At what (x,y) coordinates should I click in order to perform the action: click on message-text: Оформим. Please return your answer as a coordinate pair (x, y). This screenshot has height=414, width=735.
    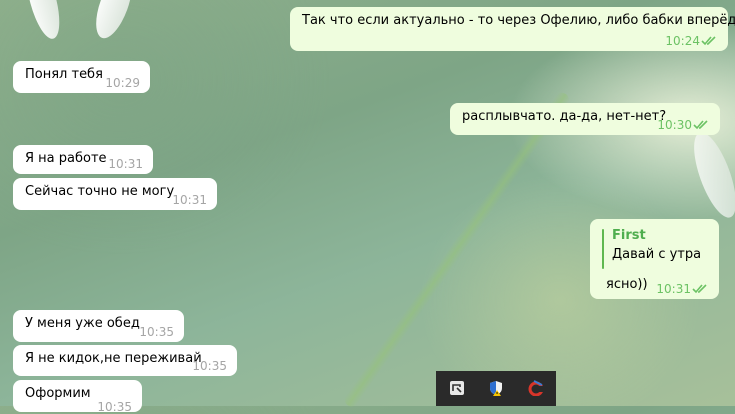
    Looking at the image, I should click on (58, 393).